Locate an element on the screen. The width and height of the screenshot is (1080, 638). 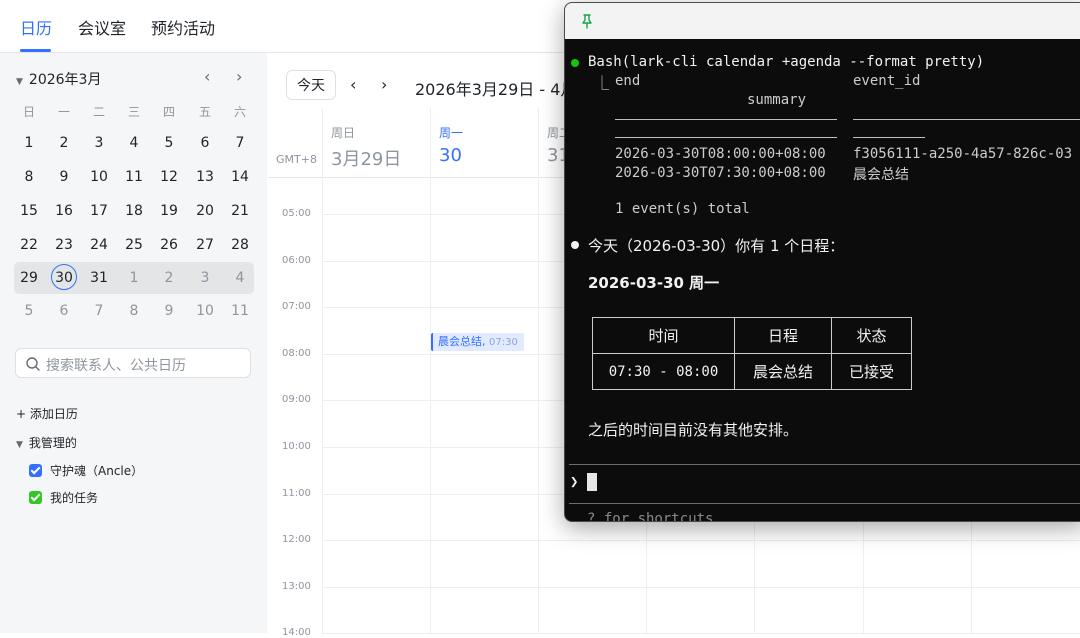
row-summary: 晨会总结 is located at coordinates (881, 175).